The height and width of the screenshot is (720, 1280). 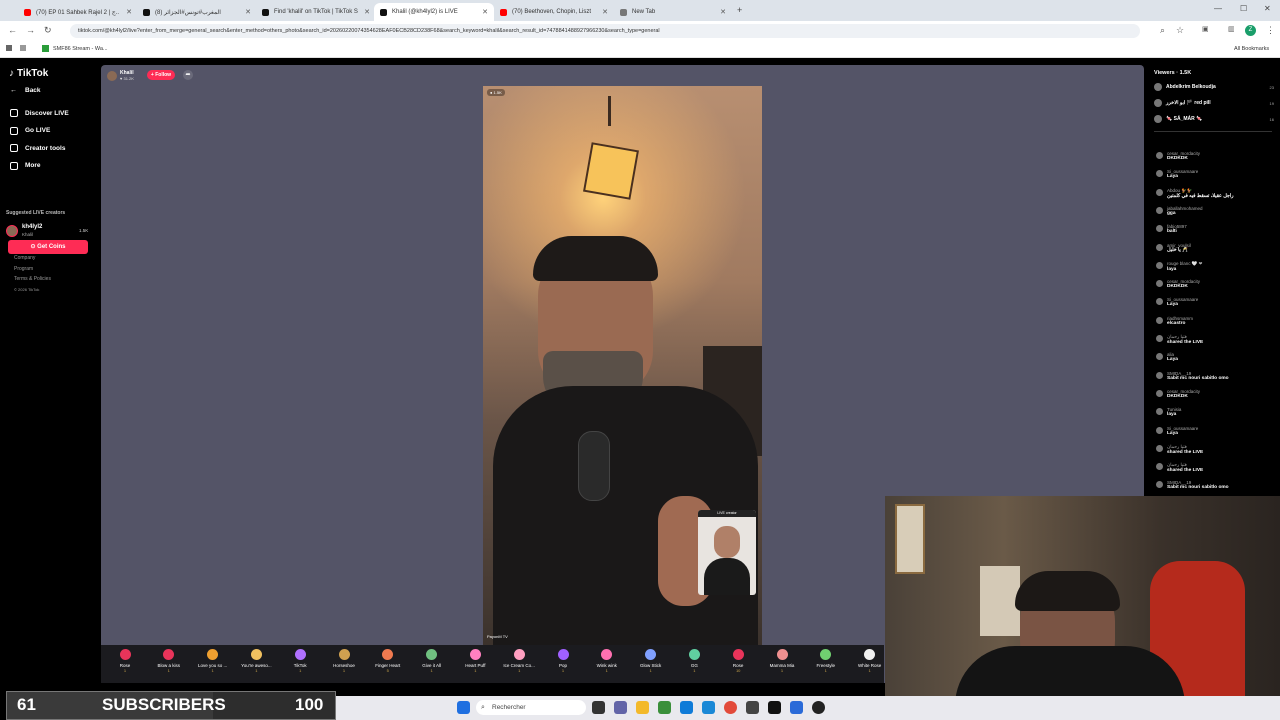 I want to click on store-icon, so click(x=664, y=707).